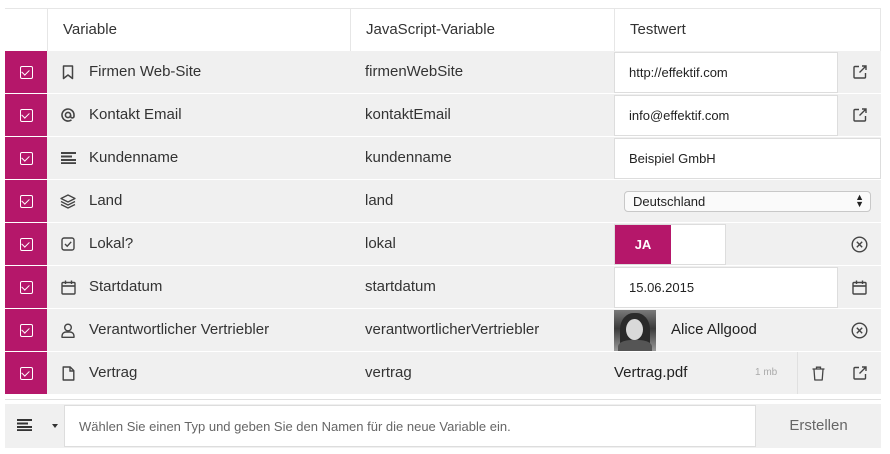  I want to click on table-row: Kundenname kundenname Beispiel GmbH, so click(443, 158).